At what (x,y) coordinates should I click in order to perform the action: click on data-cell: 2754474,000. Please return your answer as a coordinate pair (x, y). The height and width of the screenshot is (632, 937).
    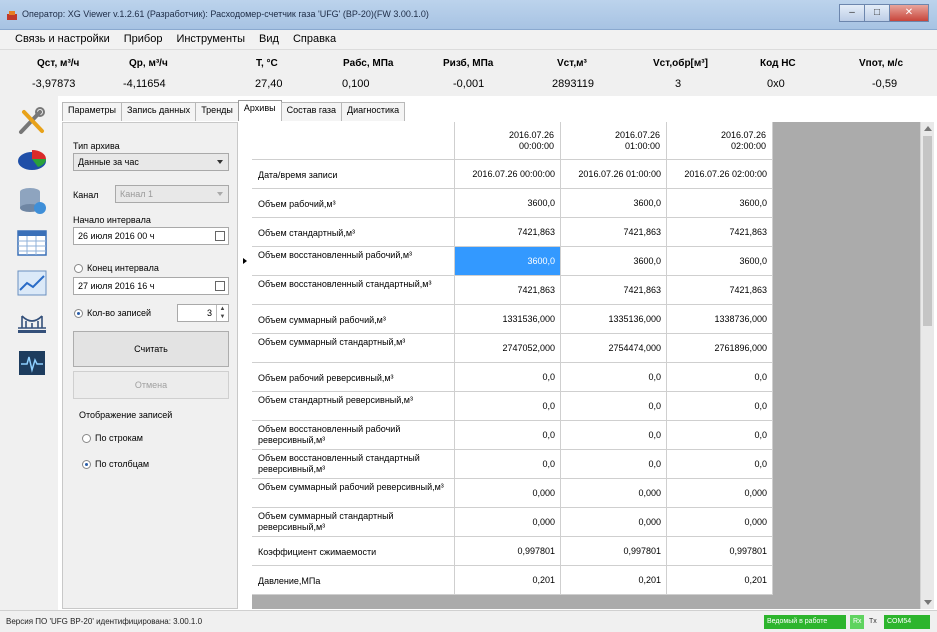
    Looking at the image, I should click on (614, 348).